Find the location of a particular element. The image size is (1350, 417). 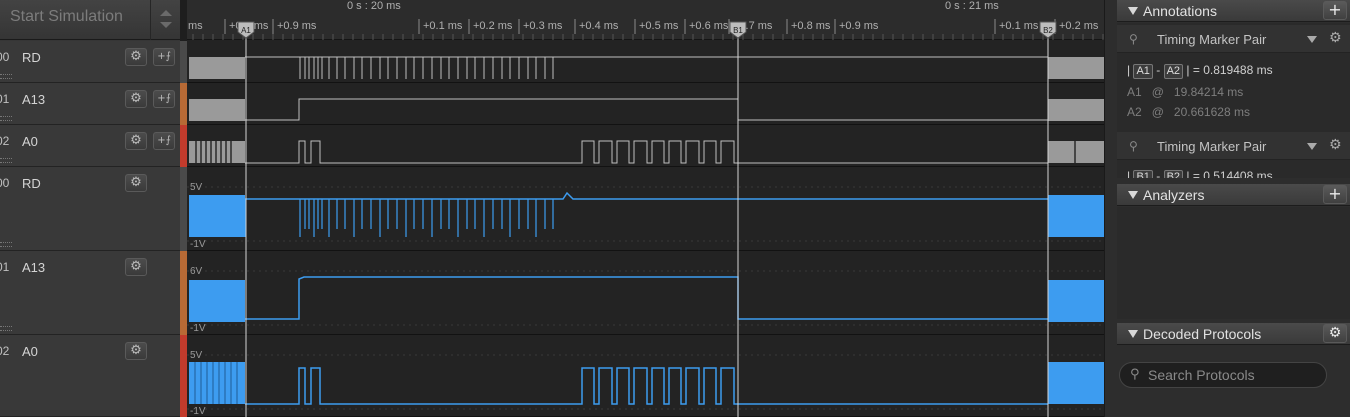

start-simulation-button: Start Simulation is located at coordinates (75, 20).